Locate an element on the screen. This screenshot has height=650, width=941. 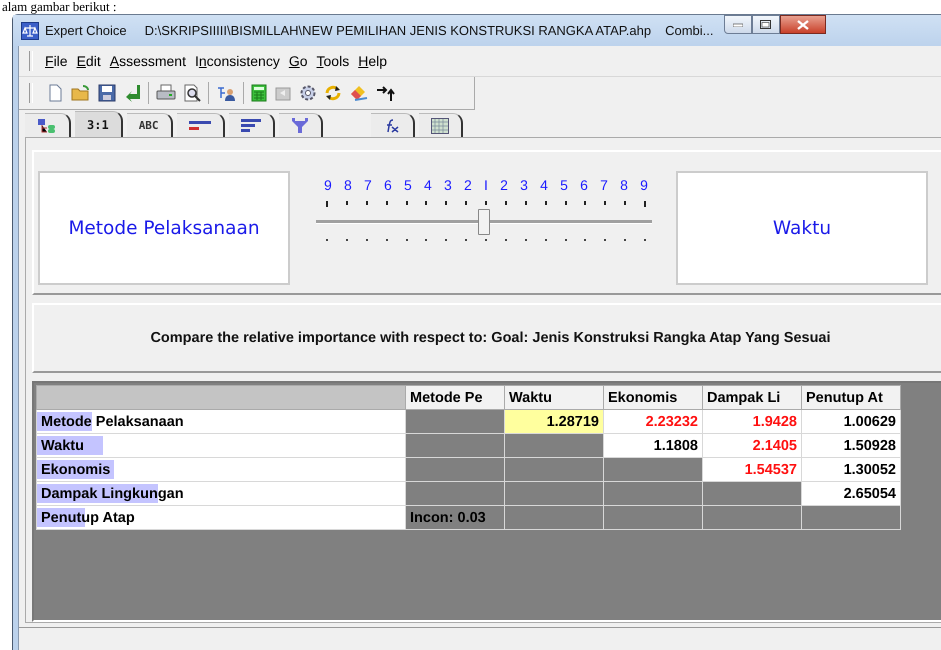
left-element-box: Metode Pelaksanaan is located at coordinates (164, 228).